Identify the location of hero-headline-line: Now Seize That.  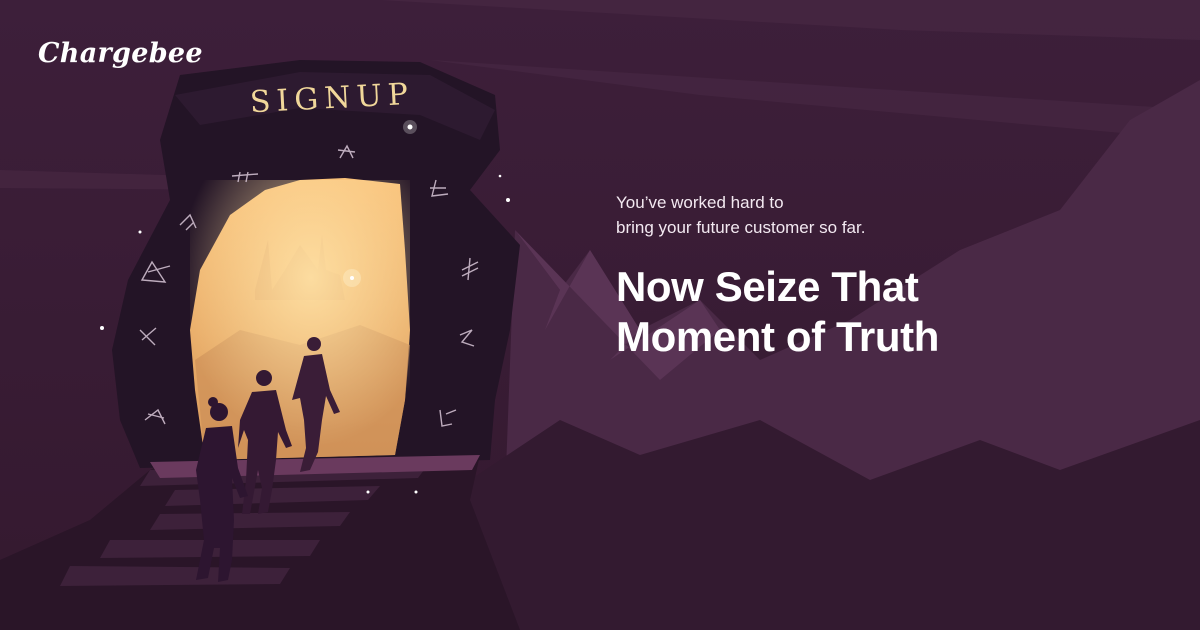
(767, 286).